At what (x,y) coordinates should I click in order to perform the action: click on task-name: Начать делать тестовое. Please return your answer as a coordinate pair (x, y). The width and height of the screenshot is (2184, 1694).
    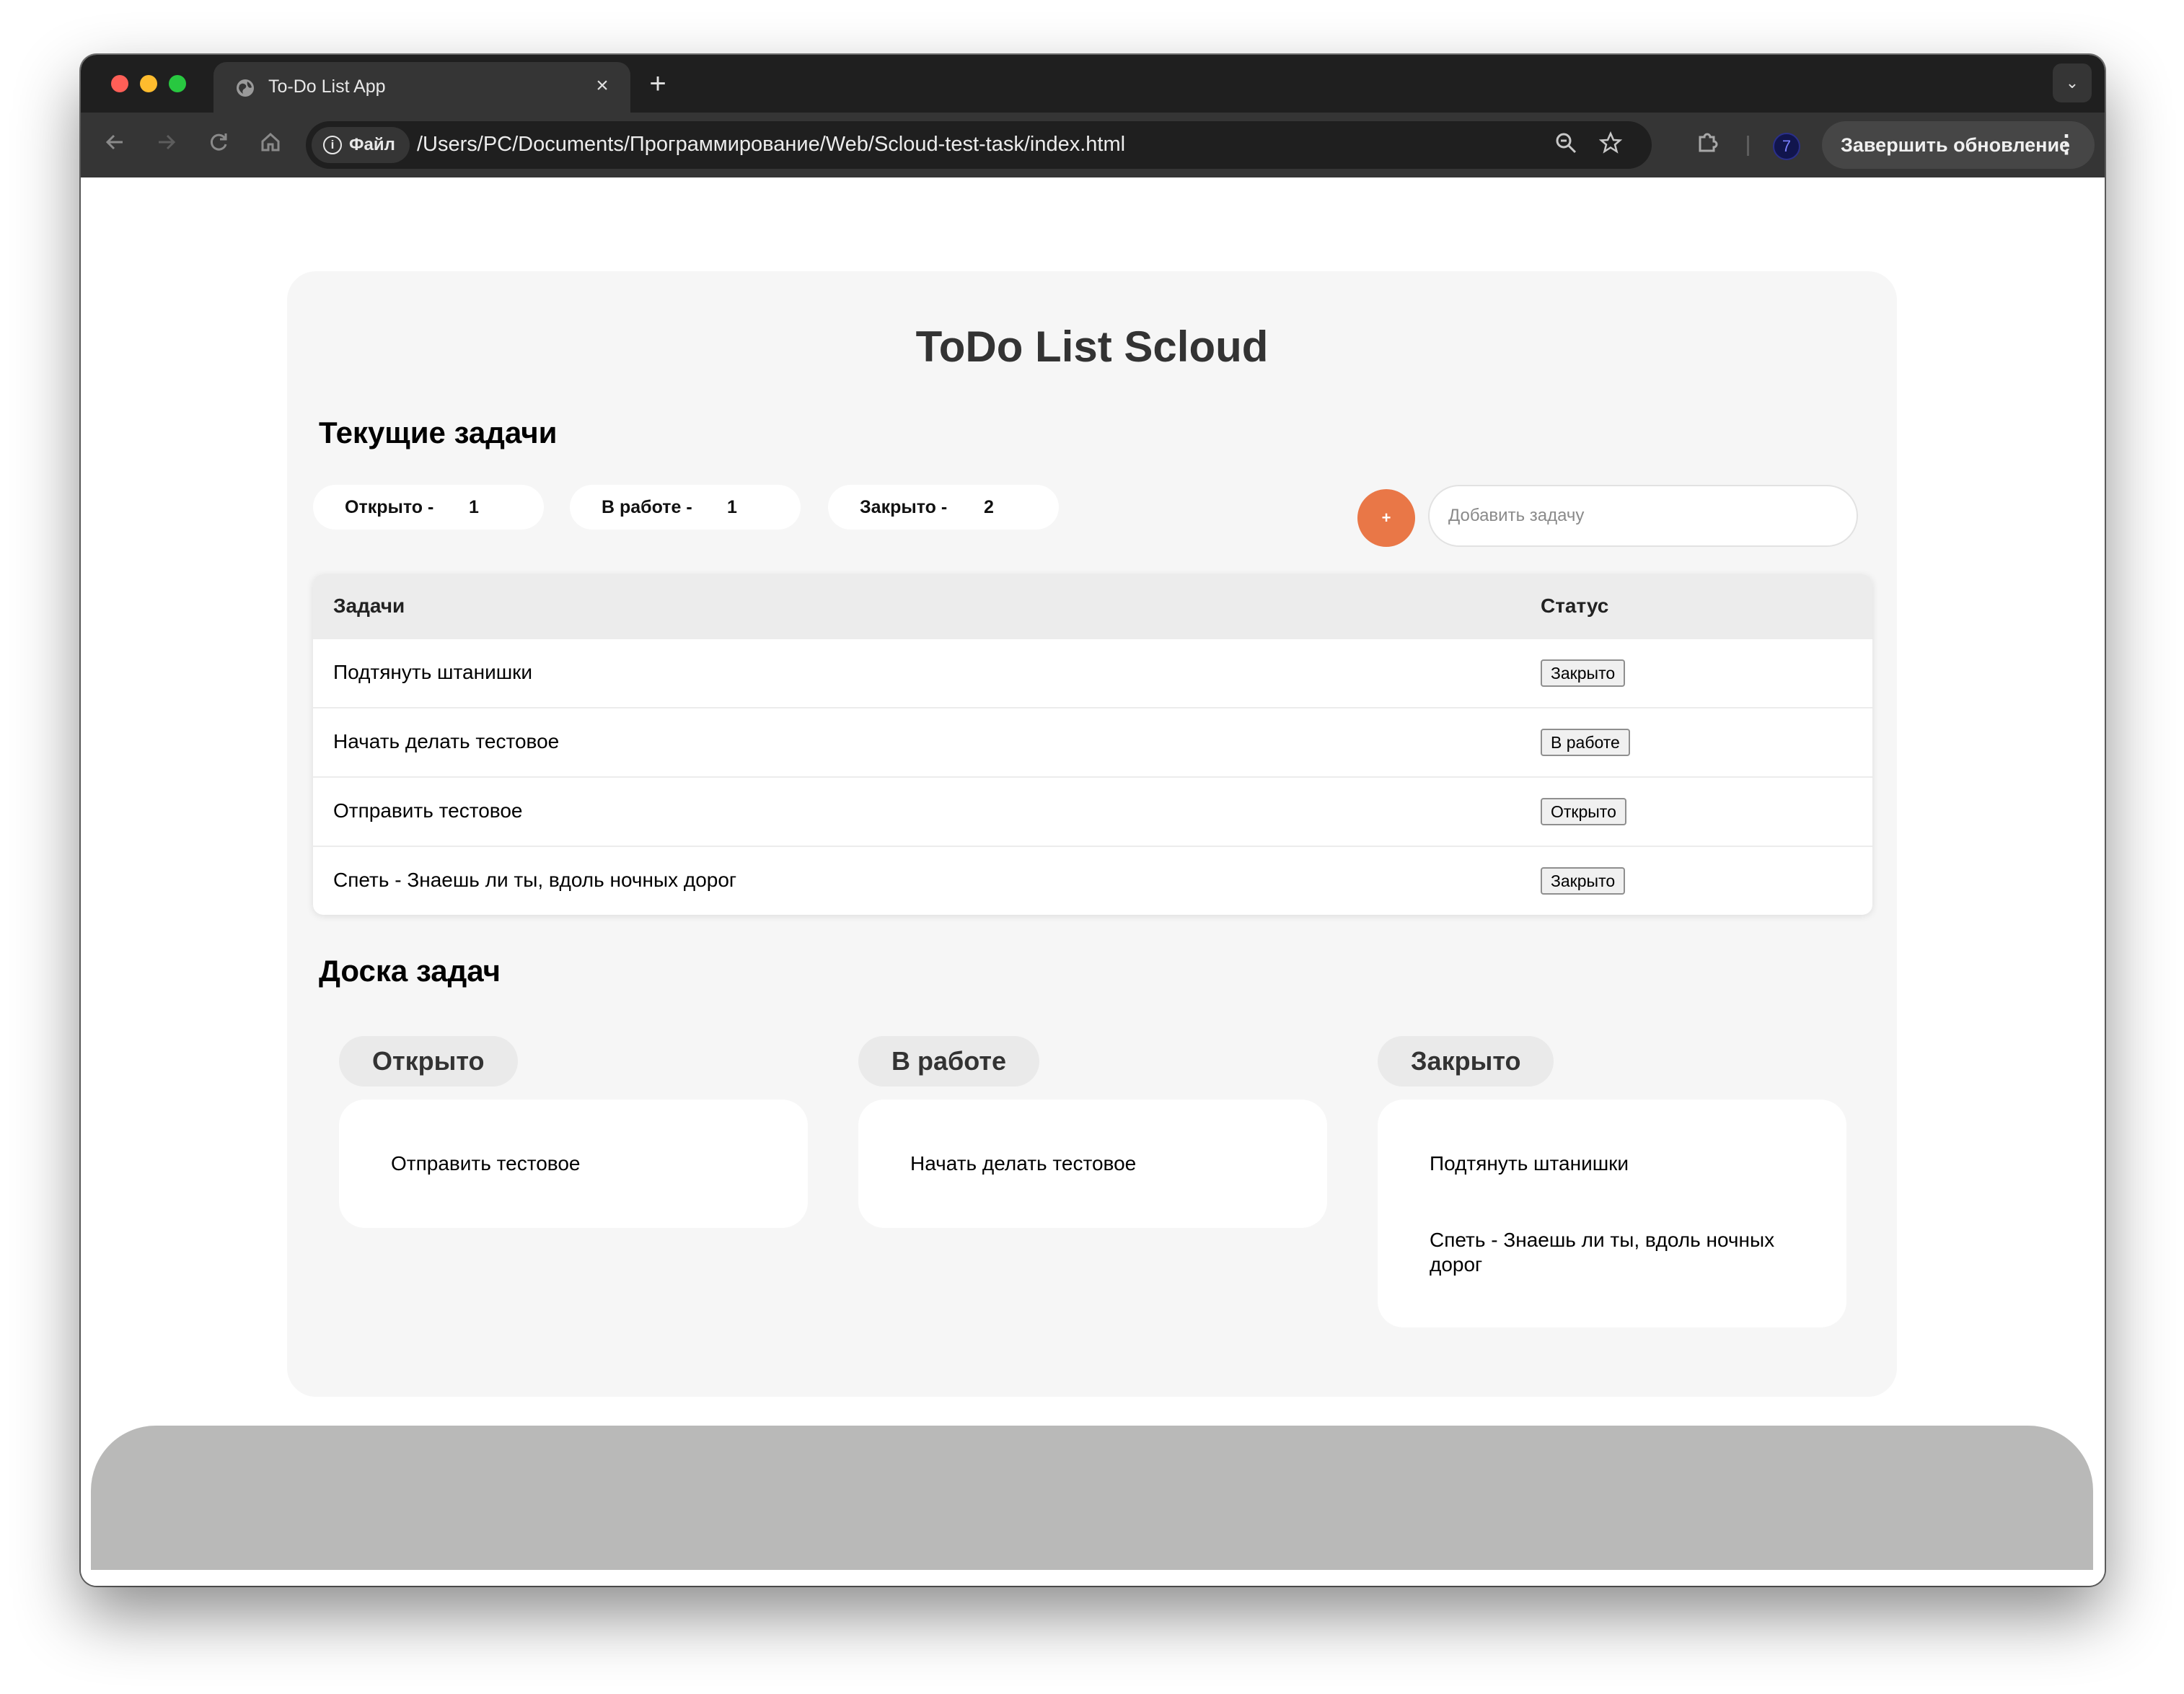
    Looking at the image, I should click on (446, 741).